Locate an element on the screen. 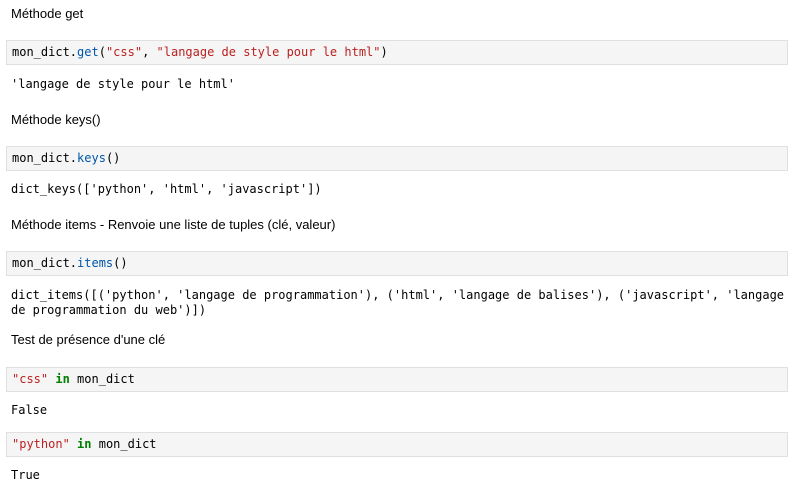 This screenshot has width=799, height=493. code-line: mon_dict.items() is located at coordinates (70, 263).